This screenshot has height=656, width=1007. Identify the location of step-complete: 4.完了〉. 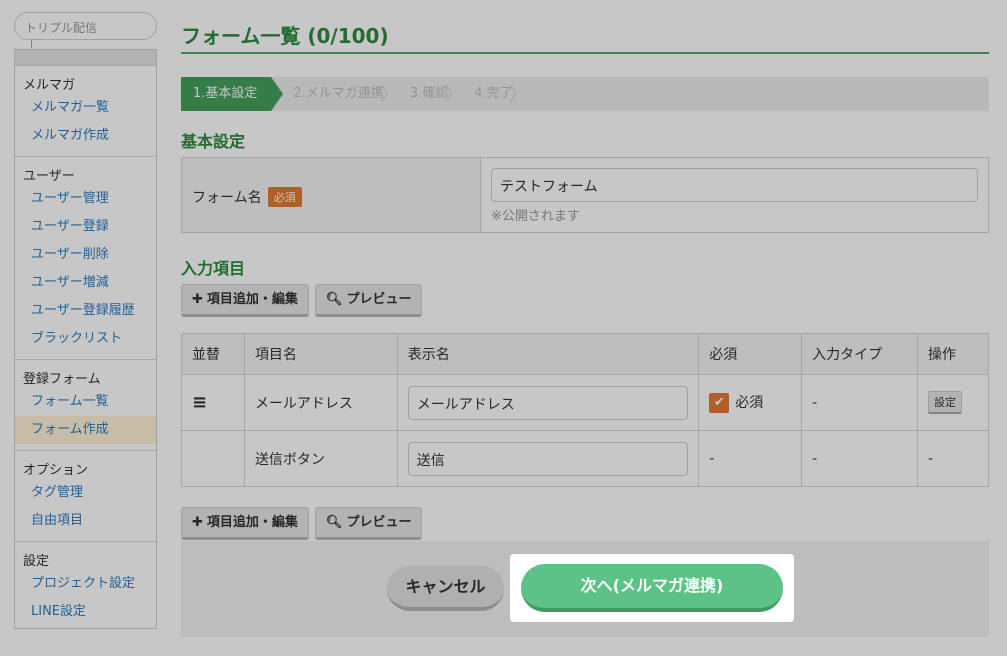
(495, 94).